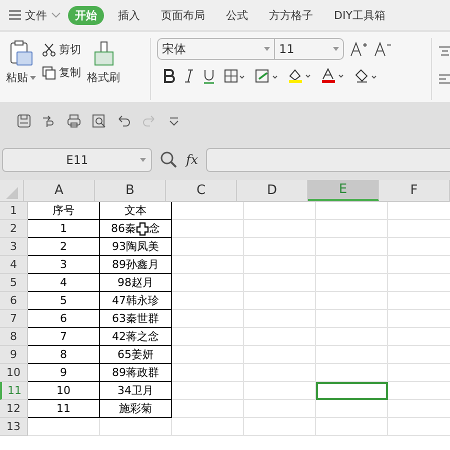  What do you see at coordinates (237, 15) in the screenshot?
I see `ribbon-tab: 公式` at bounding box center [237, 15].